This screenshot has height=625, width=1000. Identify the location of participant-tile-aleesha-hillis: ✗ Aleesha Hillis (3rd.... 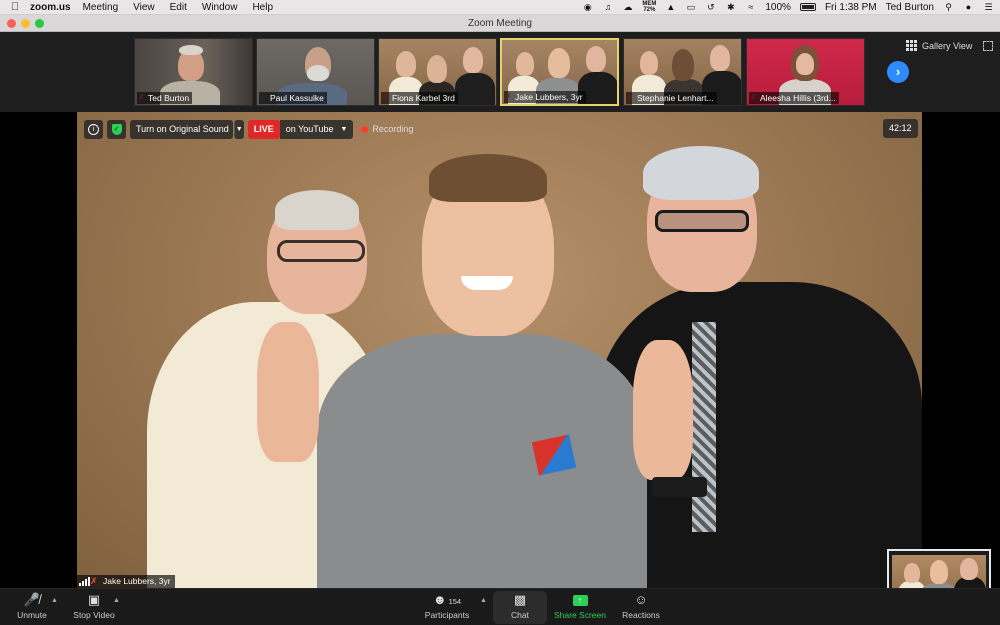
(805, 72).